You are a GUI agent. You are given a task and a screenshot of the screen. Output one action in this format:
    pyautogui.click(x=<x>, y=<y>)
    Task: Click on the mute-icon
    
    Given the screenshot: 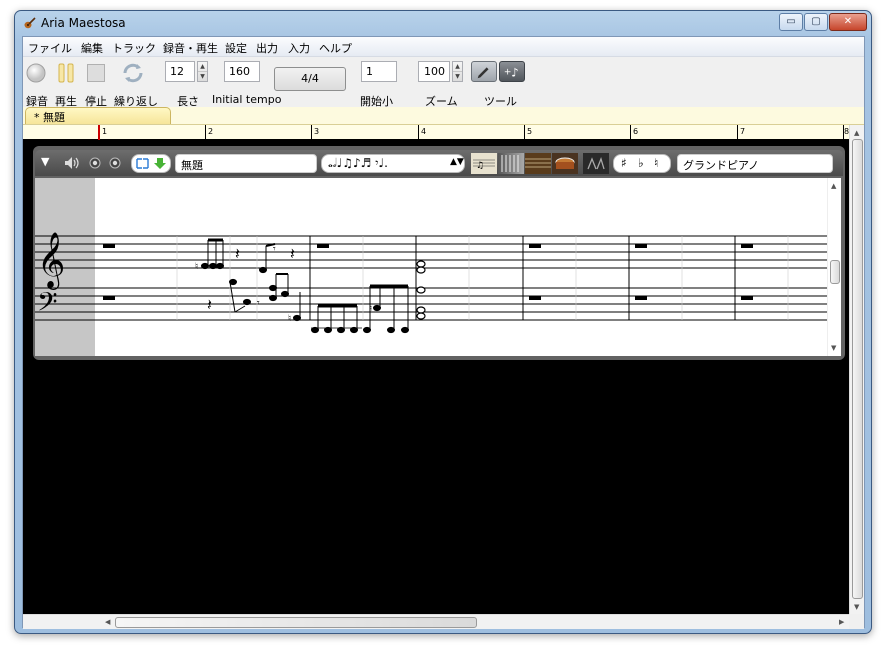 What is the action you would take?
    pyautogui.click(x=115, y=163)
    